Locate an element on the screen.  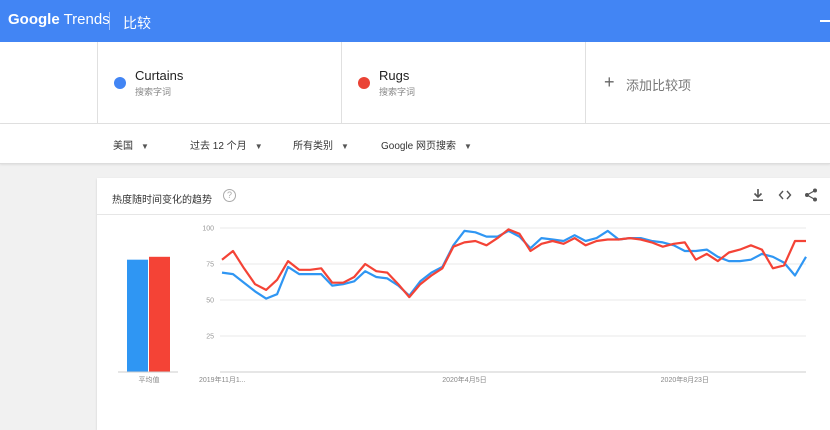
x-tick-label: 2020年4月5日 is located at coordinates (464, 379).